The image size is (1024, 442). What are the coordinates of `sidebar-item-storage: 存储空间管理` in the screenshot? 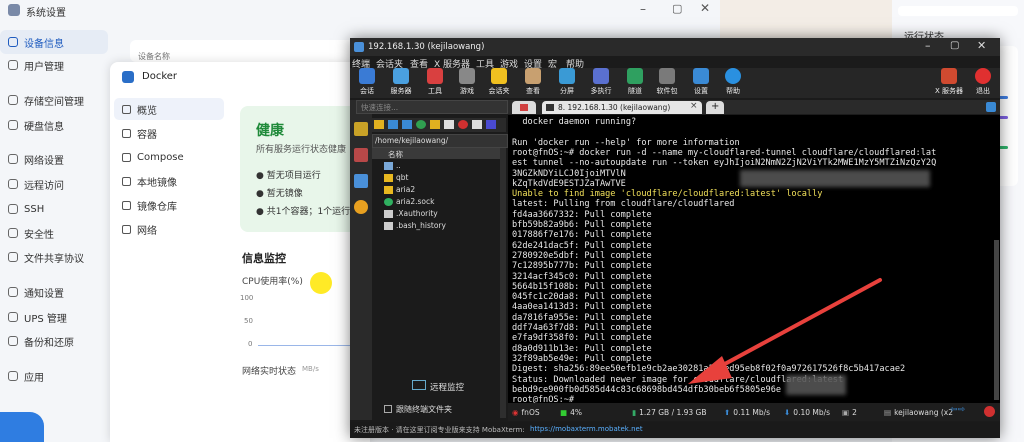 It's located at (54, 100).